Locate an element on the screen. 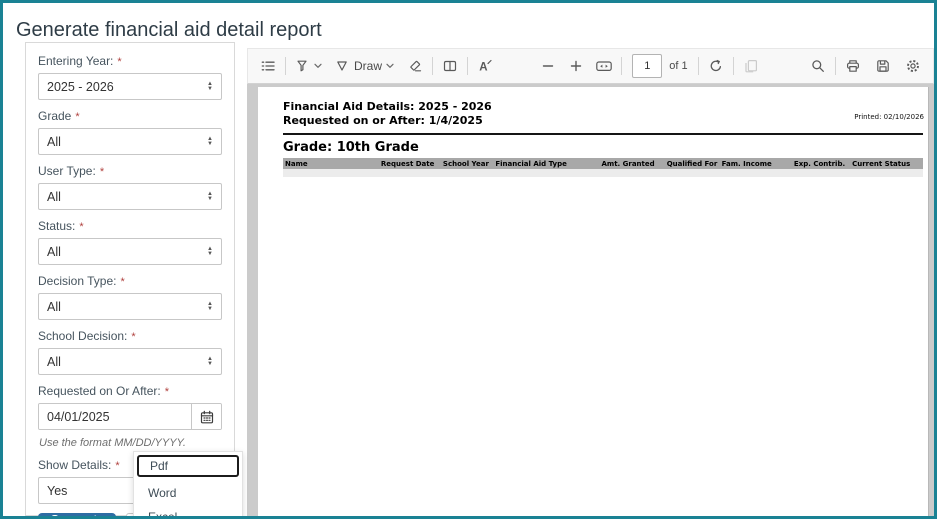 Image resolution: width=937 pixels, height=519 pixels. fit-width-icon is located at coordinates (604, 66).